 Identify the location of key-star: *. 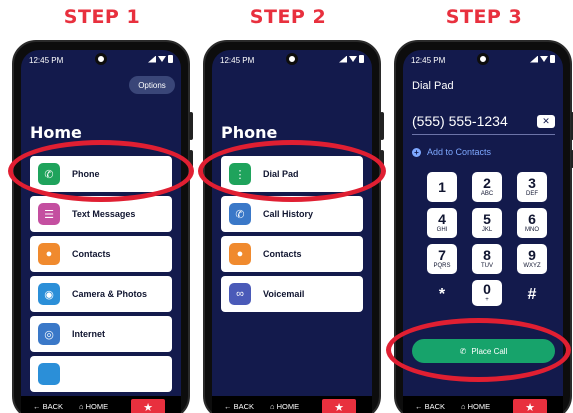
(442, 295).